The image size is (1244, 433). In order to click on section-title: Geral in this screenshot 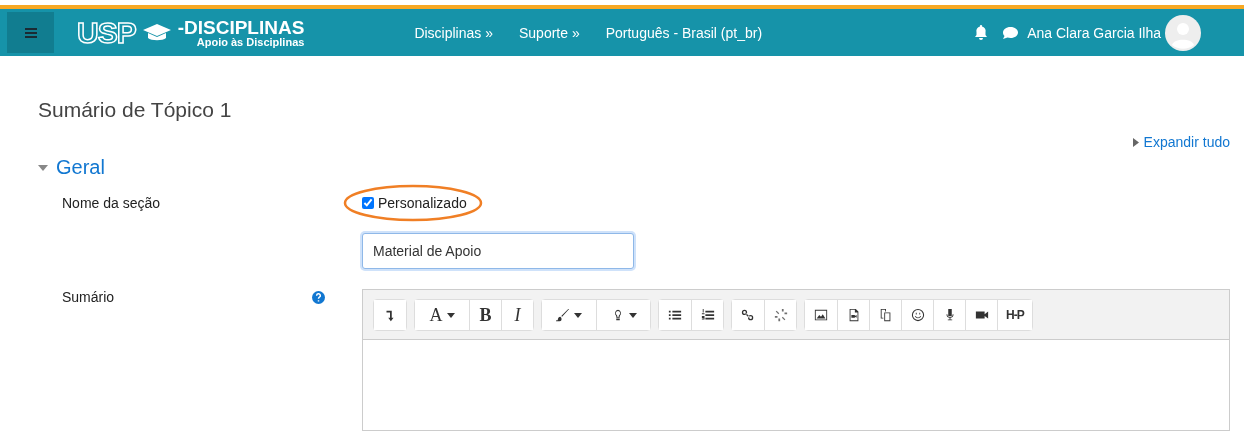, I will do `click(80, 167)`.